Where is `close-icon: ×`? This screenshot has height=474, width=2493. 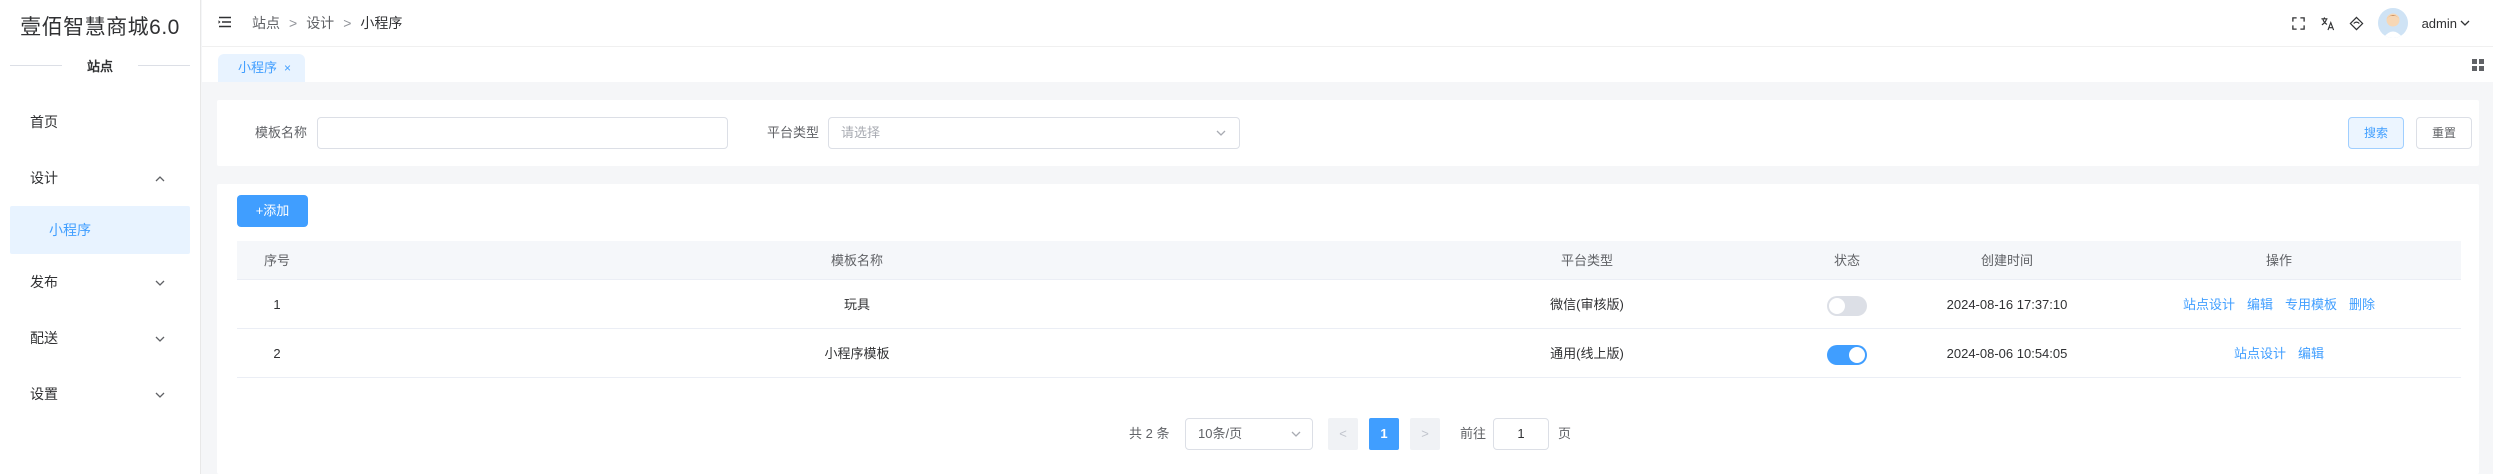
close-icon: × is located at coordinates (287, 68).